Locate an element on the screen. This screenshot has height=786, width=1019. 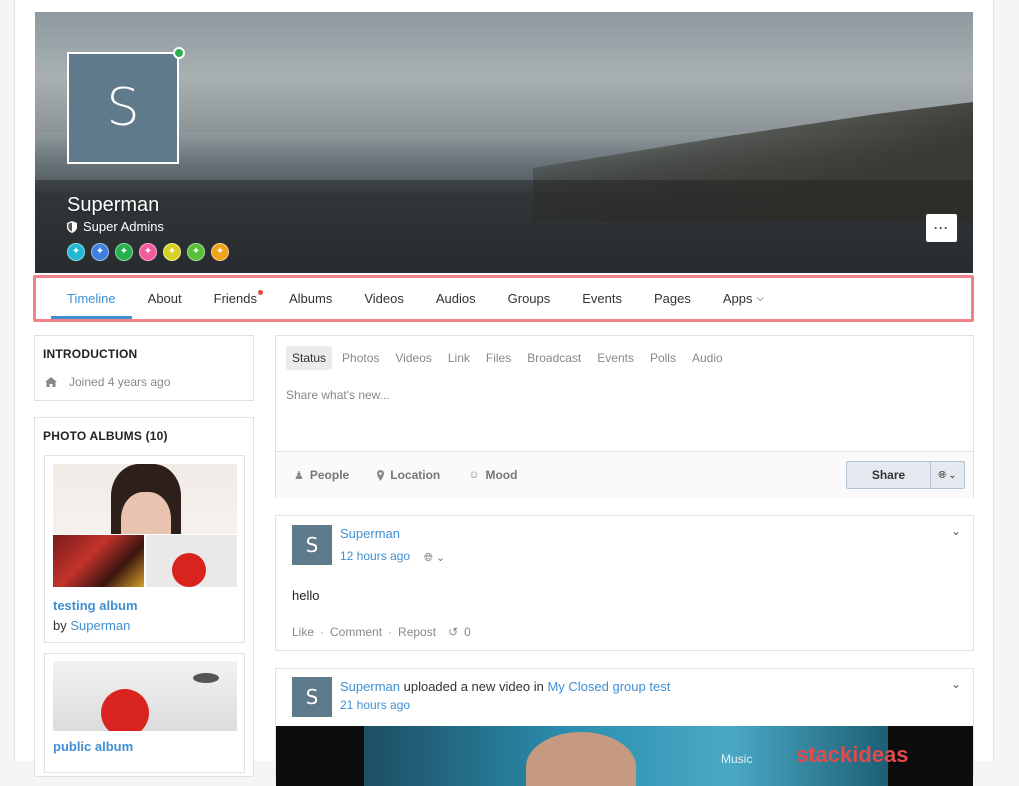
composer-tab-events: Events is located at coordinates (615, 358).